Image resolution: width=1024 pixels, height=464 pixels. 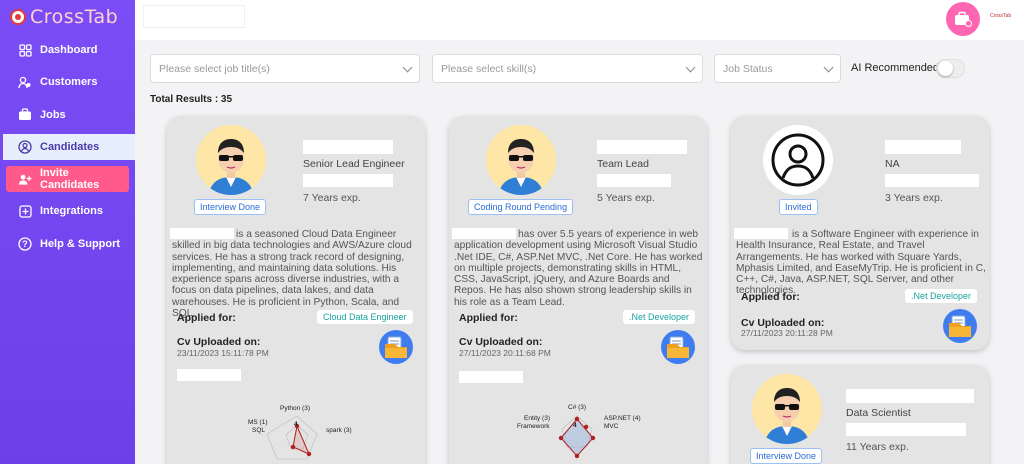 What do you see at coordinates (567, 68) in the screenshot?
I see `skill-select: Please select skill(s)` at bounding box center [567, 68].